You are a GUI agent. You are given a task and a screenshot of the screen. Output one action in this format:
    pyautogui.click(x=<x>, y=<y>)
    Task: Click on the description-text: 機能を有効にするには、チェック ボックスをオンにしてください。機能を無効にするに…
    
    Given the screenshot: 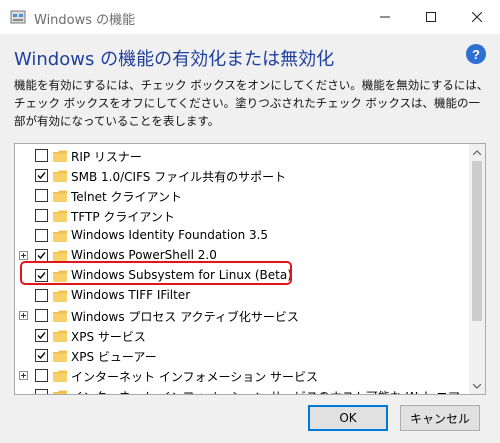 What is the action you would take?
    pyautogui.click(x=251, y=103)
    